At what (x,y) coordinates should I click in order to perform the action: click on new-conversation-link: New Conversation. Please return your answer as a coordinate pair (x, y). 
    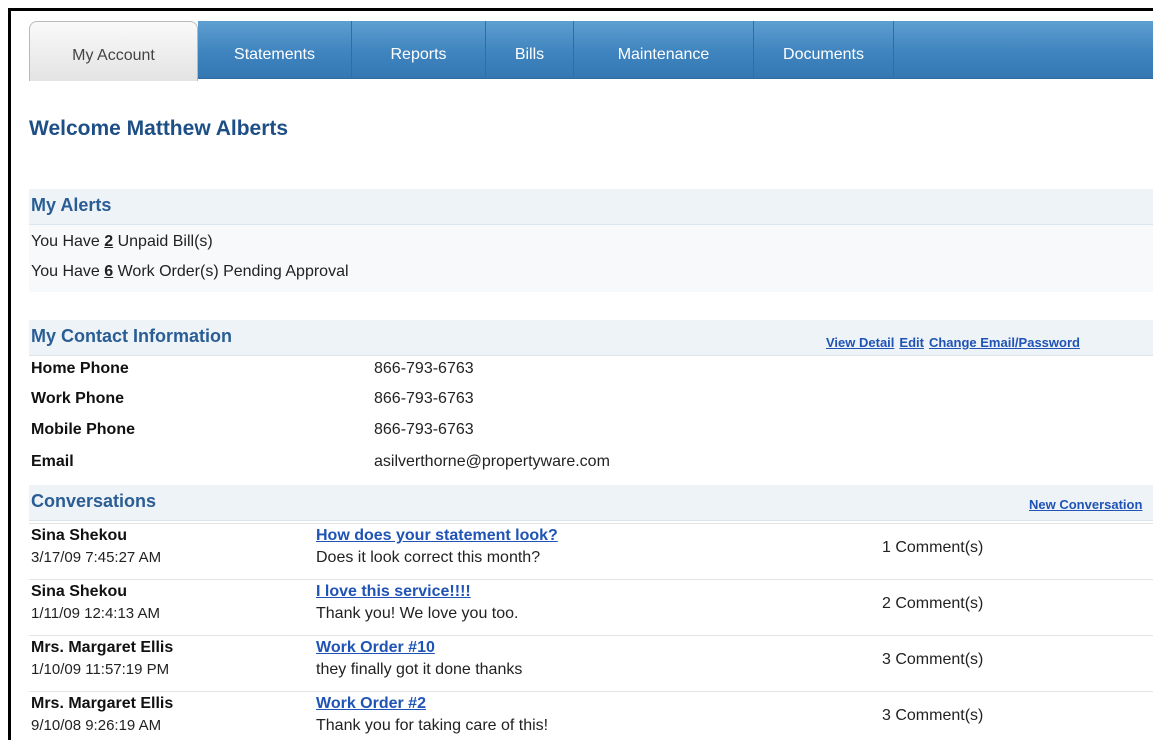
    Looking at the image, I should click on (1085, 504).